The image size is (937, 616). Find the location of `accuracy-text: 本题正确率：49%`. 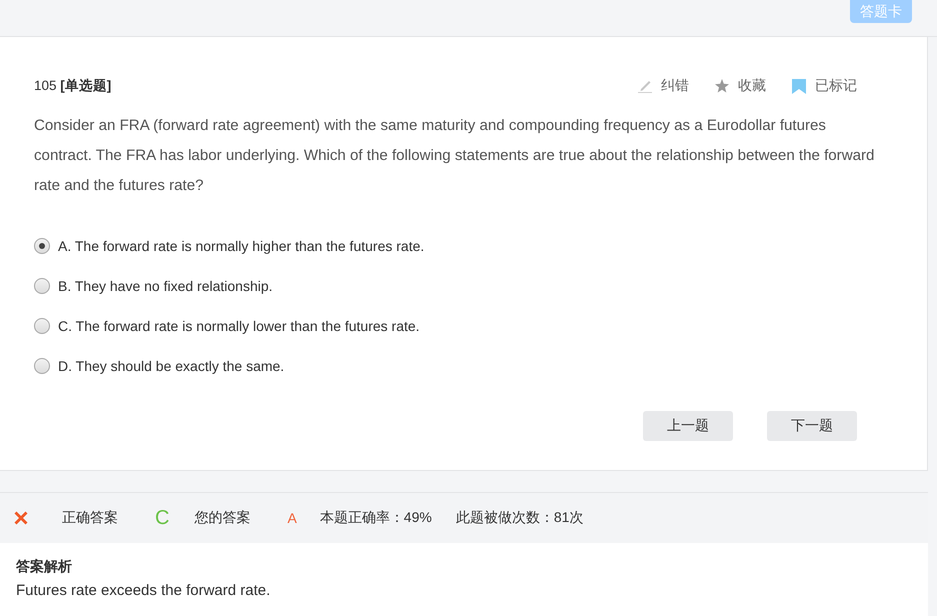

accuracy-text: 本题正确率：49% is located at coordinates (376, 518).